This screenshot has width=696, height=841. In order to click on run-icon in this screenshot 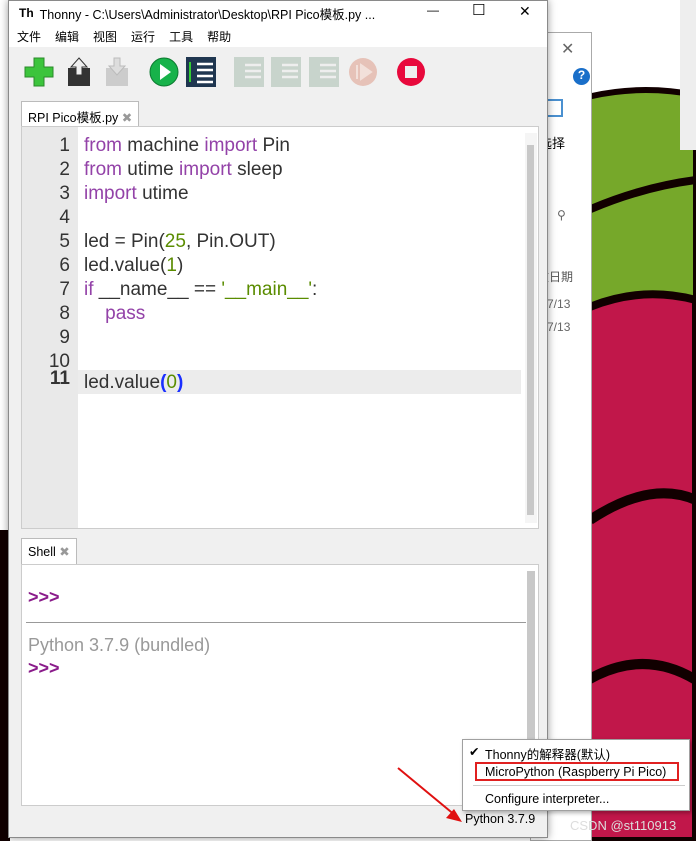, I will do `click(164, 72)`.